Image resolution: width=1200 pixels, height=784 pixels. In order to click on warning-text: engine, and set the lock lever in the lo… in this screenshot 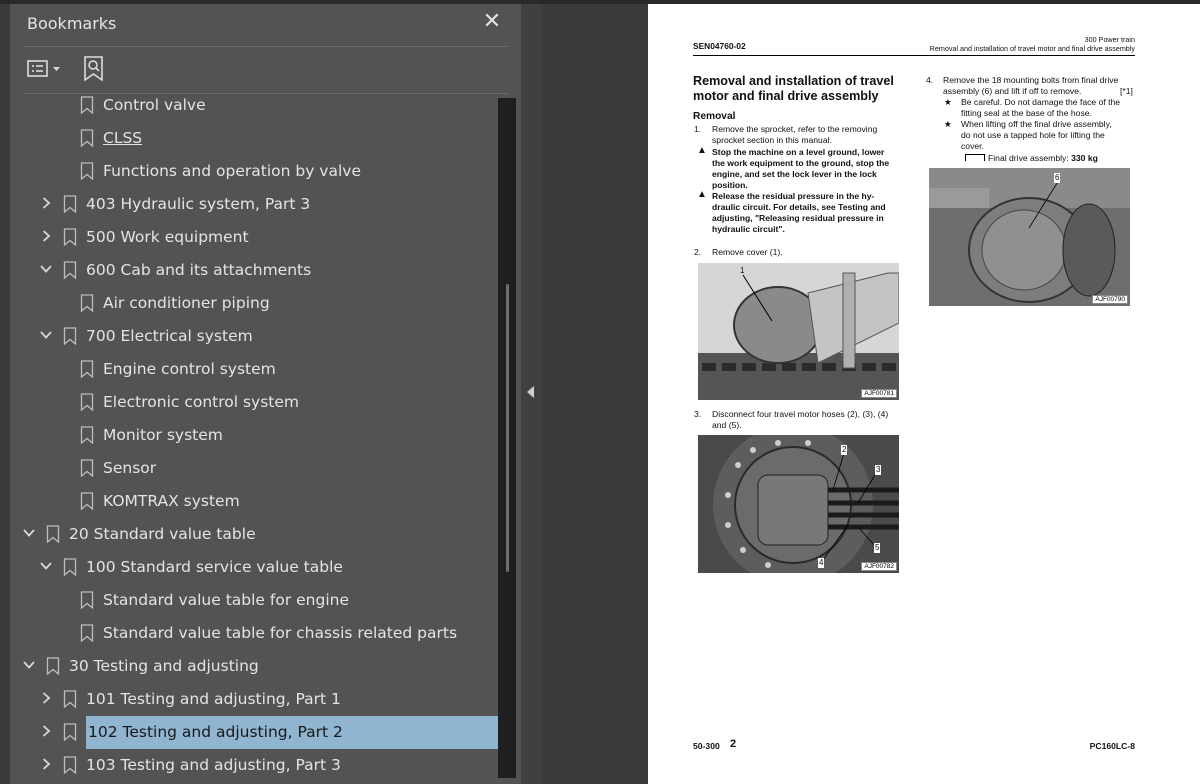, I will do `click(794, 174)`.